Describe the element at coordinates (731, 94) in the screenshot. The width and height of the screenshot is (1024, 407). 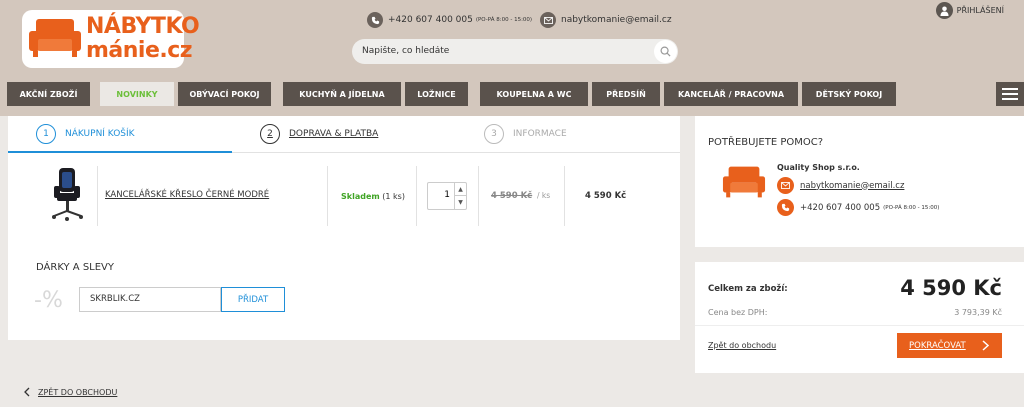
I see `nav-item-kancelar-pracovna: KANCELÁŘ / PRACOVNA` at that location.